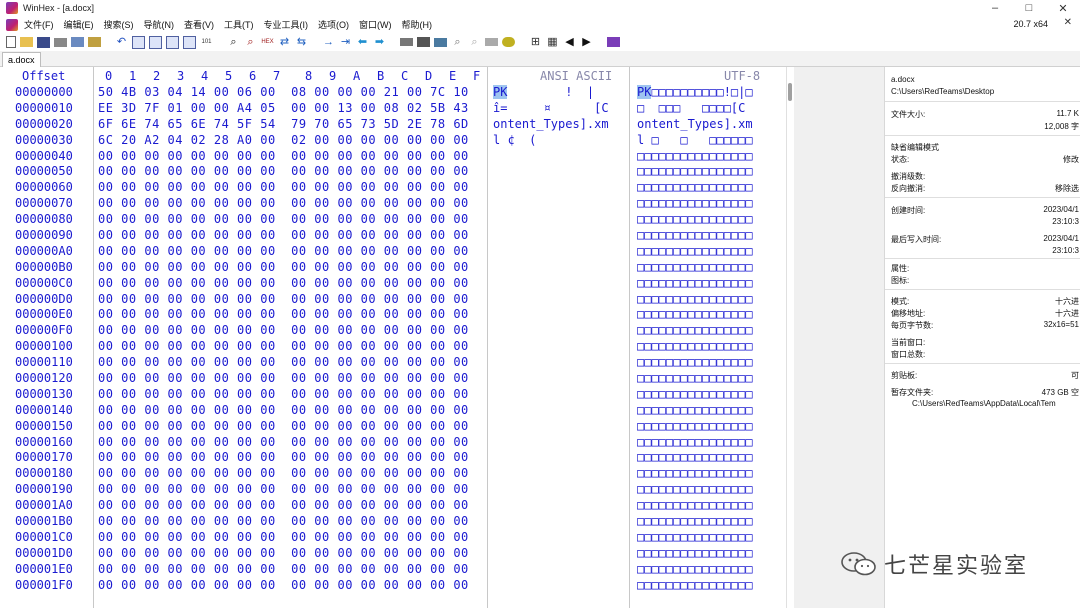 The width and height of the screenshot is (1080, 608). Describe the element at coordinates (43, 42) in the screenshot. I see `save-icon` at that location.